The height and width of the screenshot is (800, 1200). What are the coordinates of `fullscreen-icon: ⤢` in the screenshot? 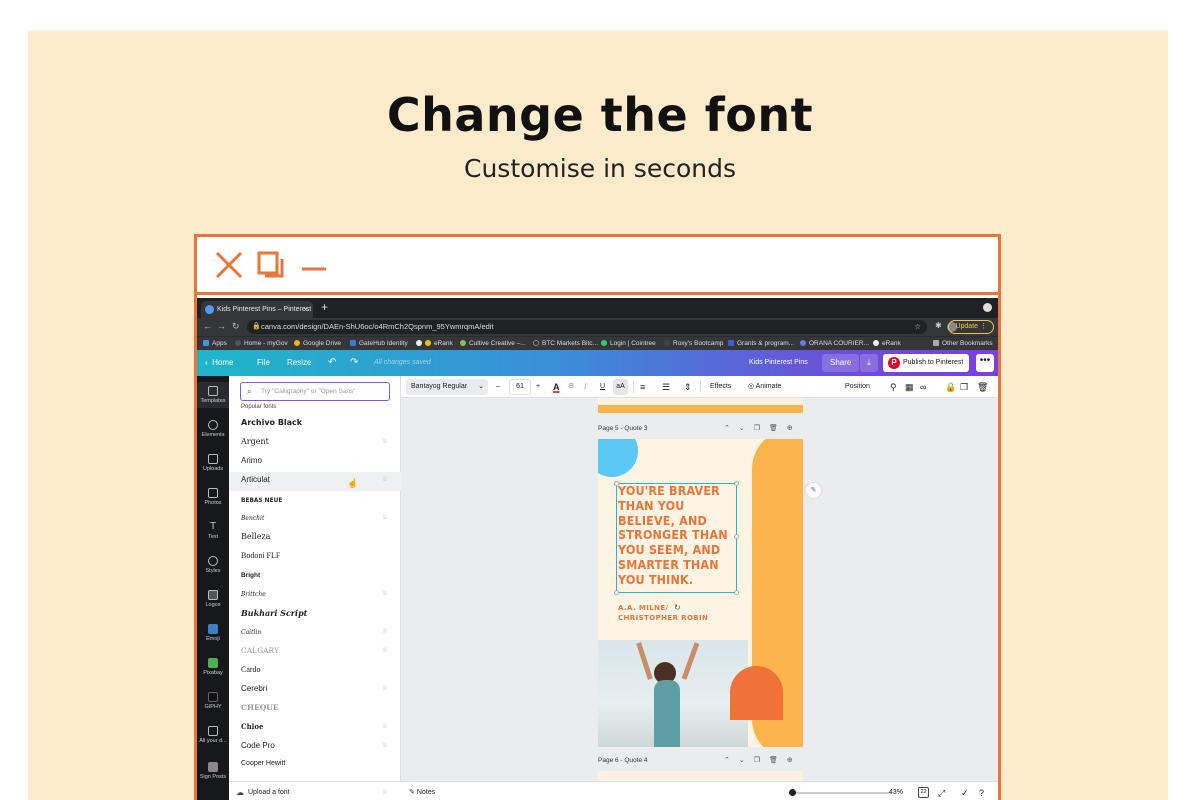 It's located at (941, 791).